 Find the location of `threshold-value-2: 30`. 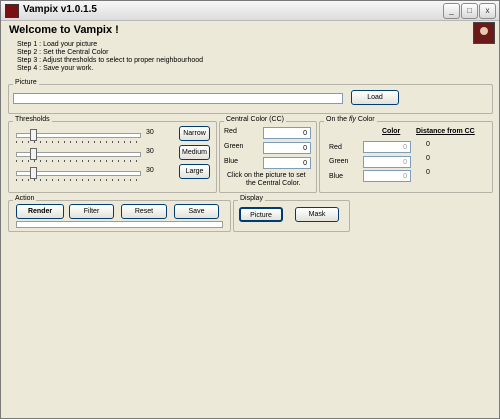

threshold-value-2: 30 is located at coordinates (150, 151).